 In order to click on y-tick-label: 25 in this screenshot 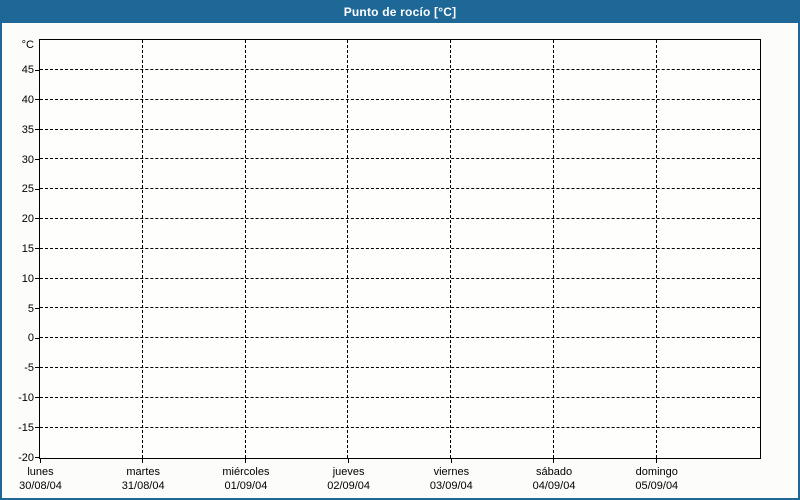, I will do `click(27, 189)`.